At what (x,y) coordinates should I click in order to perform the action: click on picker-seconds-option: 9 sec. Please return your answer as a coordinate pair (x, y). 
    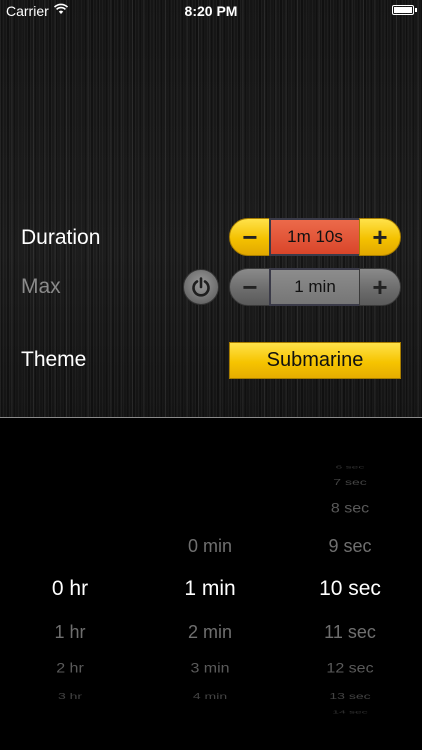
    Looking at the image, I should click on (350, 546).